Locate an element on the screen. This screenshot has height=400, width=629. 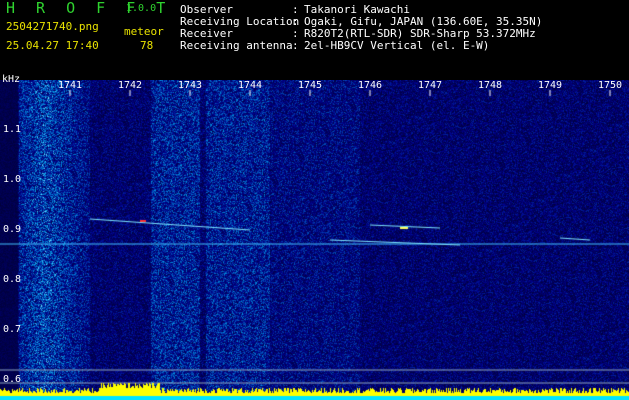
x-tick-label: 1745 is located at coordinates (310, 85).